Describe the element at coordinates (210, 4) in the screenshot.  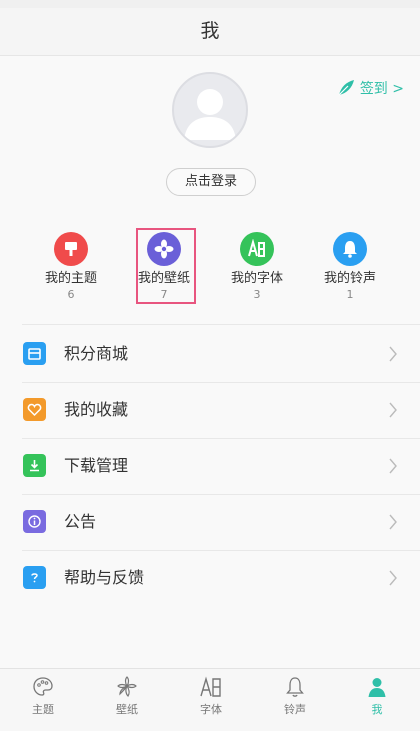
I see `status-bar` at that location.